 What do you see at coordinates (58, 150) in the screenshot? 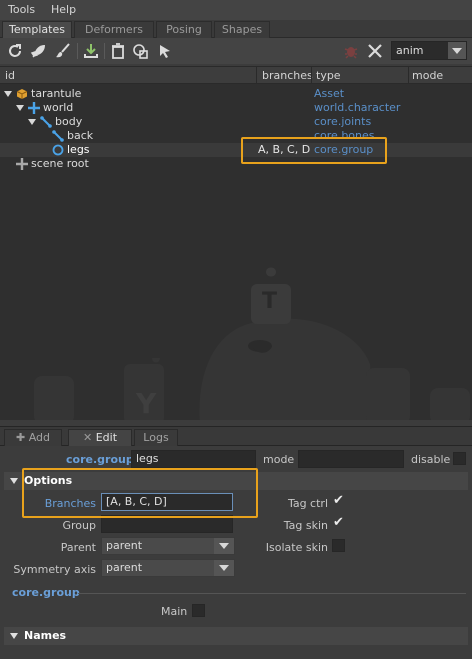
I see `group-circle-icon` at bounding box center [58, 150].